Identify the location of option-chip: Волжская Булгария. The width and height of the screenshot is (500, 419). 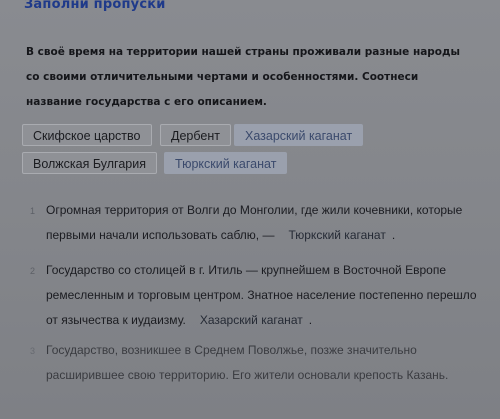
(89, 163).